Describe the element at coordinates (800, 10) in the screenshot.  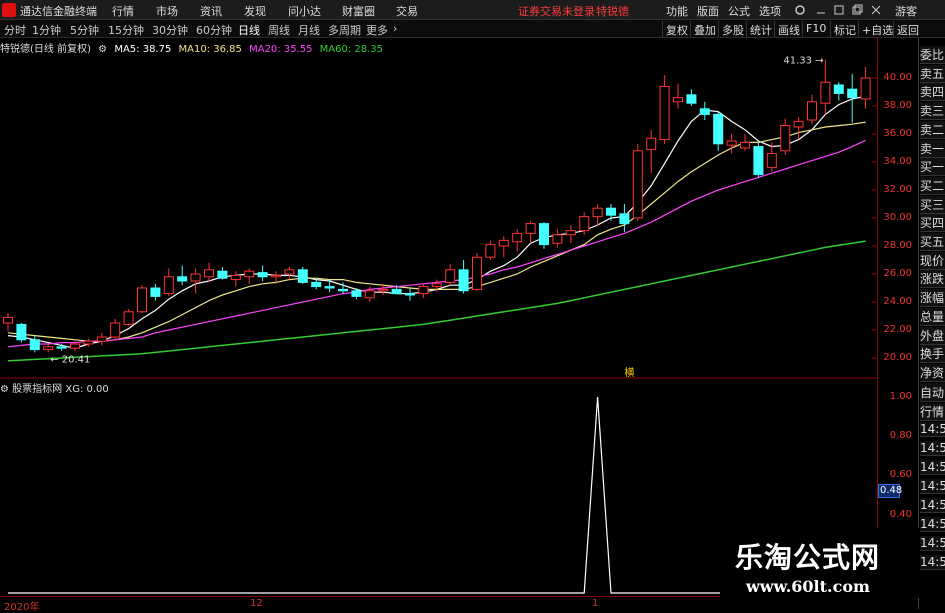
I see `settings-icon` at that location.